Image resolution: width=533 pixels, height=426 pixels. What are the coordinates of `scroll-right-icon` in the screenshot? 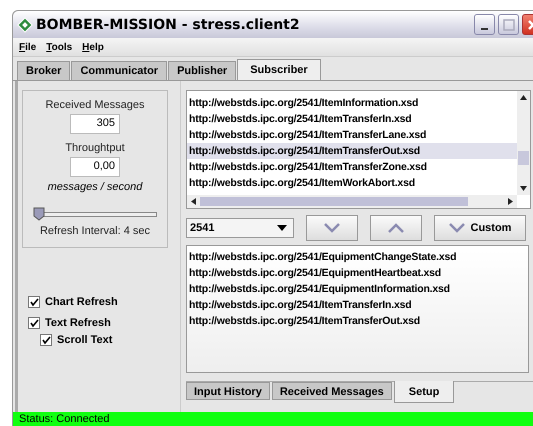 It's located at (510, 201).